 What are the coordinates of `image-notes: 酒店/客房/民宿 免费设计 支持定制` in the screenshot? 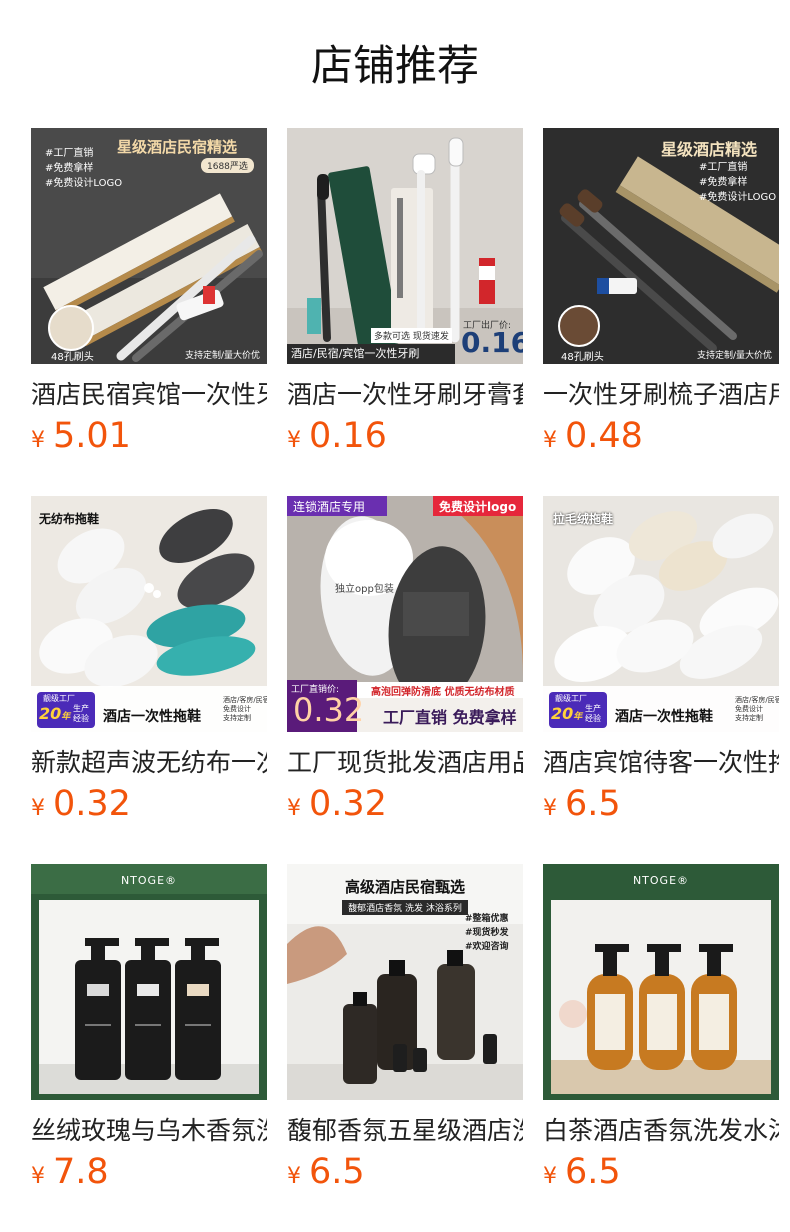 It's located at (757, 709).